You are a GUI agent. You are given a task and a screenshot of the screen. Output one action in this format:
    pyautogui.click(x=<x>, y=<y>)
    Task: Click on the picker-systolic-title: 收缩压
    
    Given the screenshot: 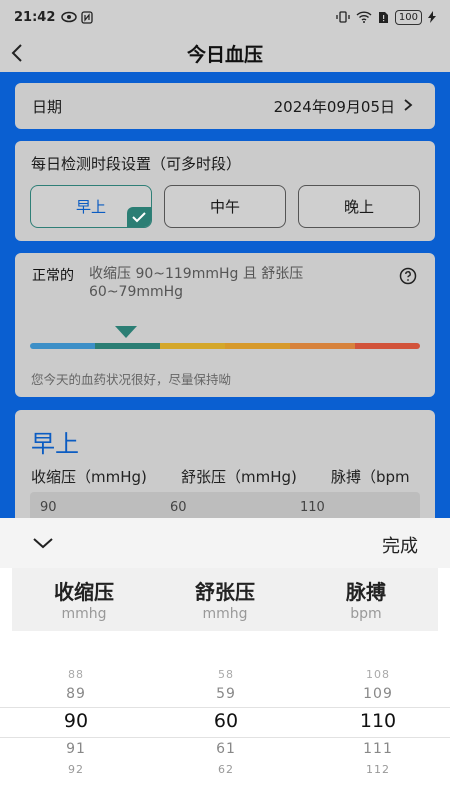 What is the action you would take?
    pyautogui.click(x=84, y=592)
    